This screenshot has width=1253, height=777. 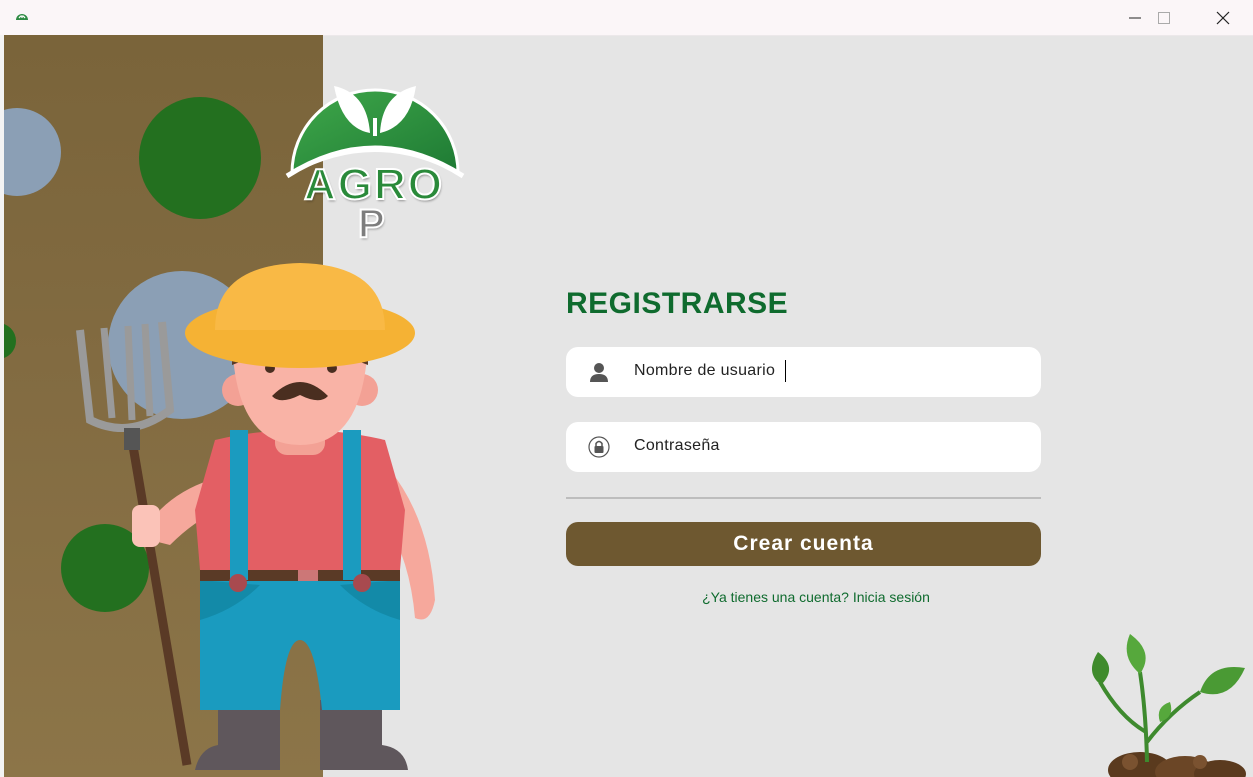 What do you see at coordinates (375, 155) in the screenshot?
I see `agro-logo: AGRO P` at bounding box center [375, 155].